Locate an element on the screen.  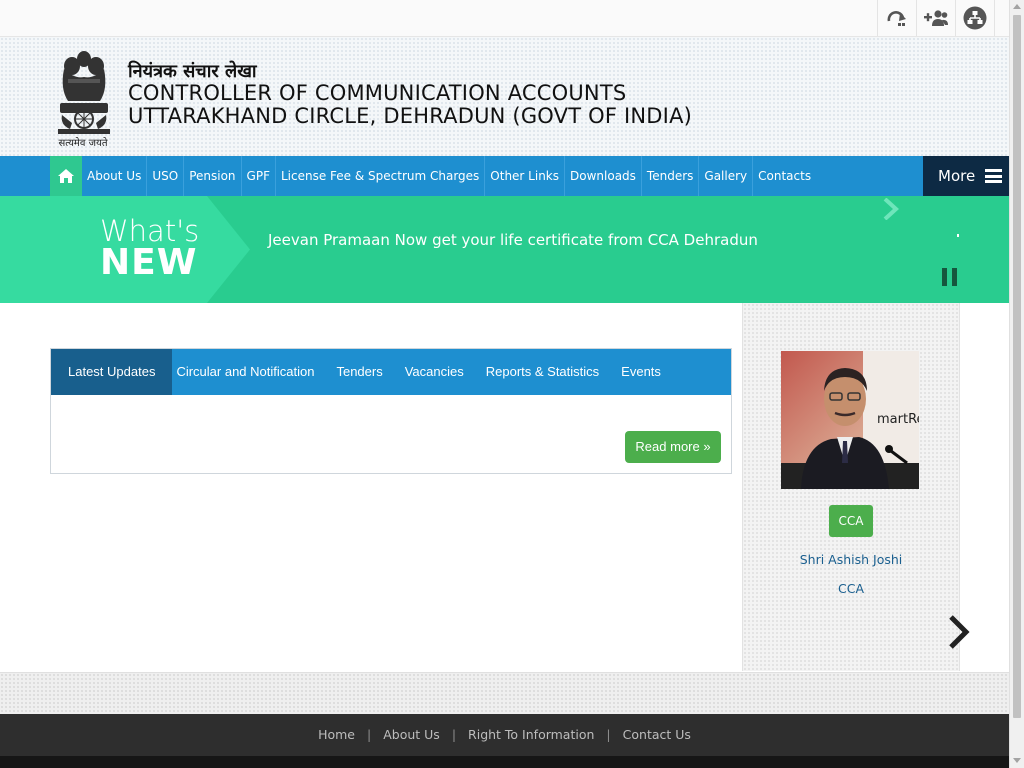
officer-designation: CCA is located at coordinates (850, 588).